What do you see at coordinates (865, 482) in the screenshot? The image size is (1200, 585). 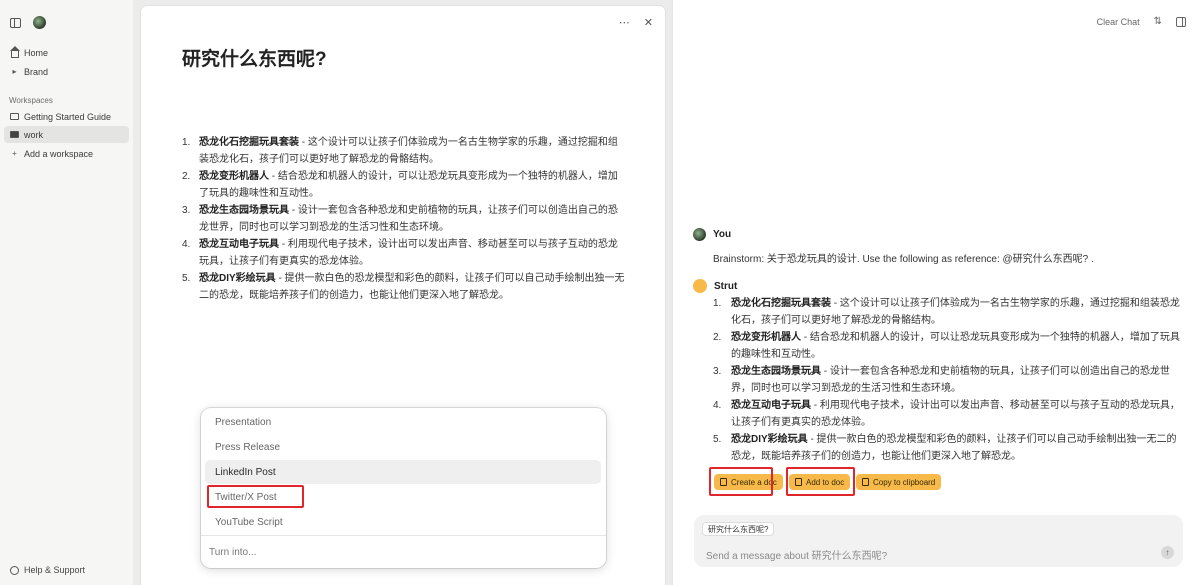 I see `copy-icon` at bounding box center [865, 482].